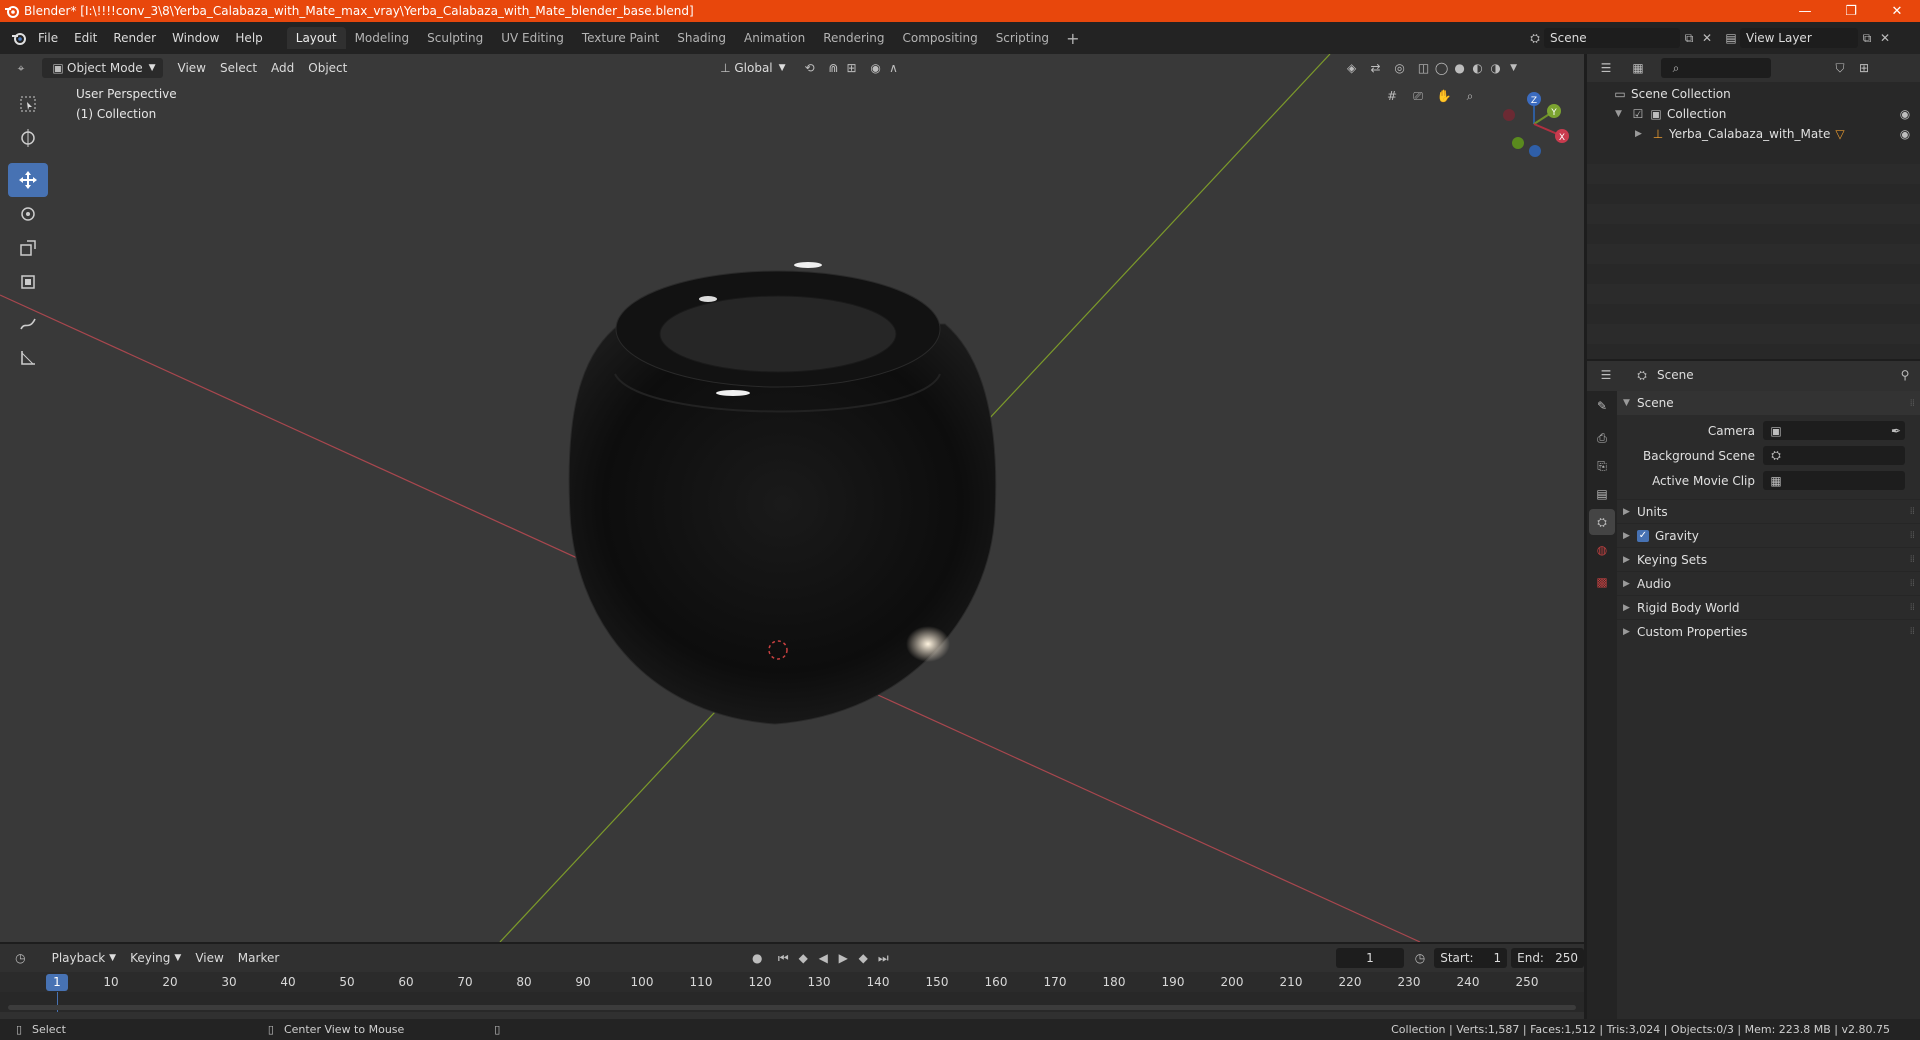 The height and width of the screenshot is (1040, 1920). I want to click on outliner-row-object: ▶ ⊥ Yerba_Calabaza_with_Mate ▽ ◉, so click(1753, 134).